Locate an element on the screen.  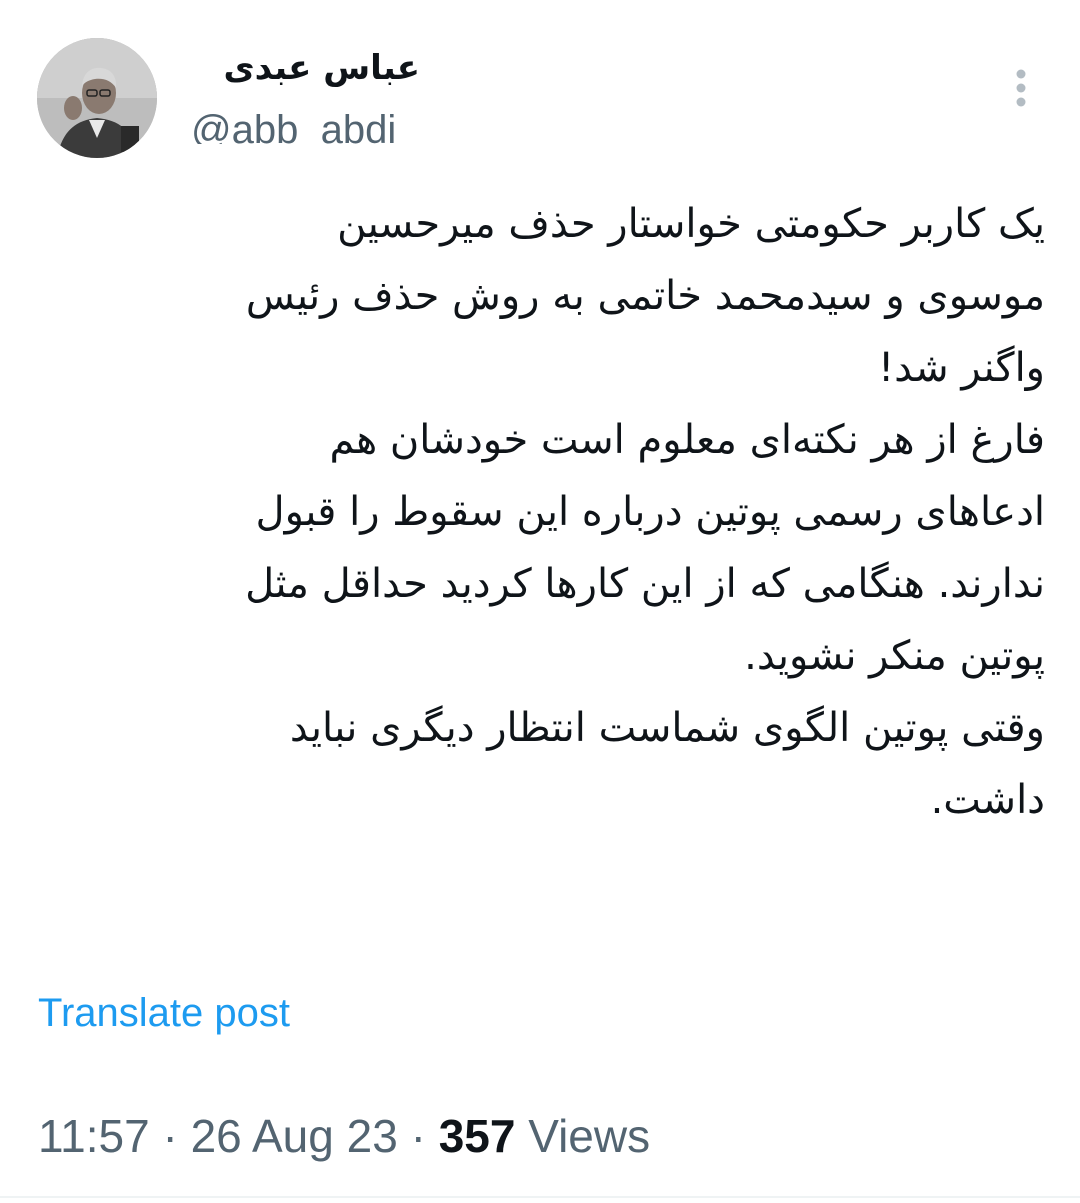
tweet-meta: 11:57 · 26 Aug 23 · 357 Views is located at coordinates (344, 1136).